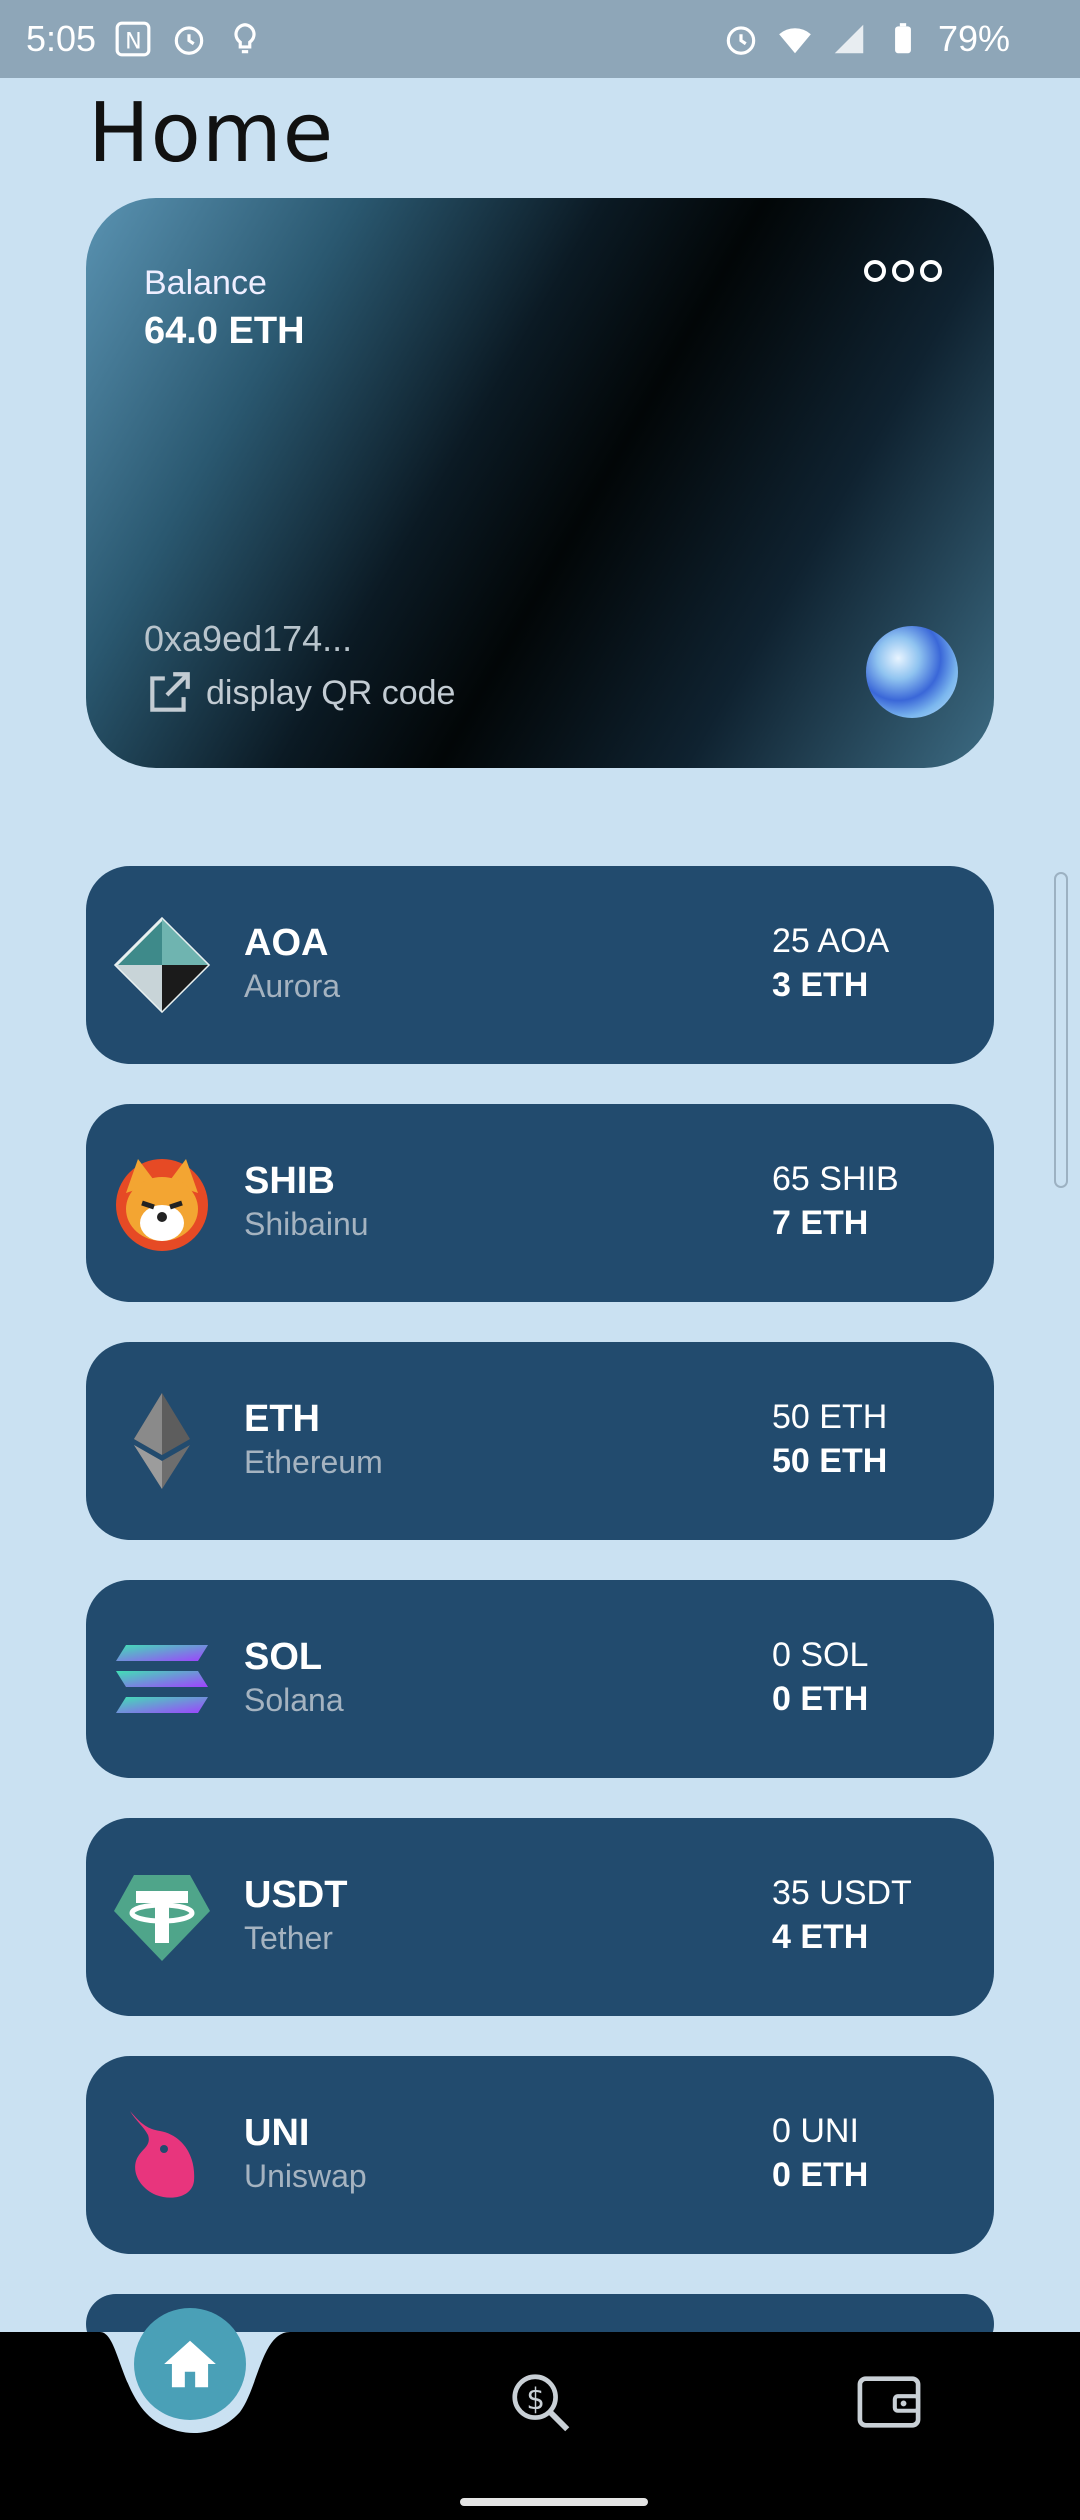  I want to click on svg-text: N, so click(133, 42).